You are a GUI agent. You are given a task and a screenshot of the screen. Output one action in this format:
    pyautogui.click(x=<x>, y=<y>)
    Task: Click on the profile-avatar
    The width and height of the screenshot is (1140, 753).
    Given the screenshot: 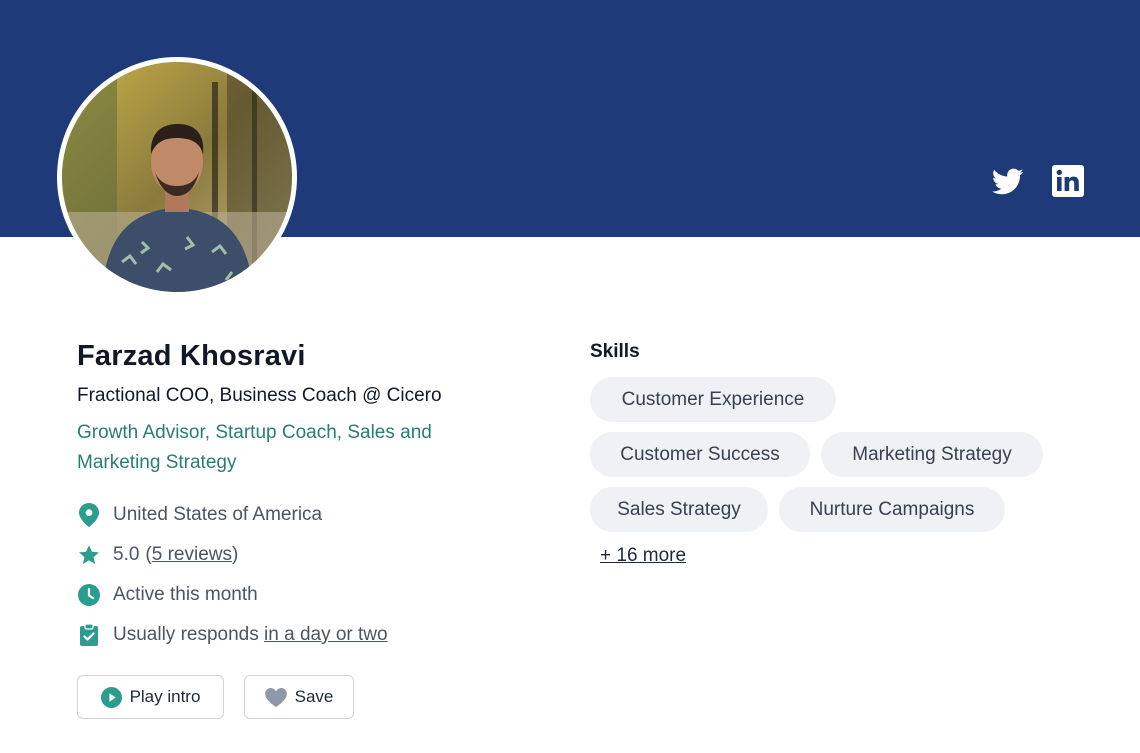 What is the action you would take?
    pyautogui.click(x=177, y=177)
    